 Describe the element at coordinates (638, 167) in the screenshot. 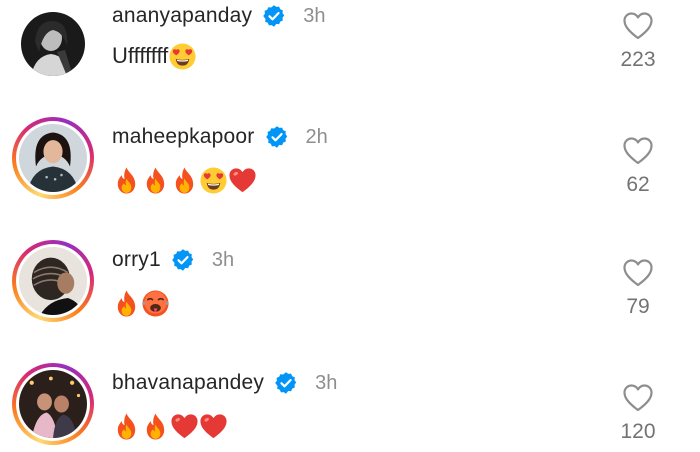

I see `like-column: 62` at that location.